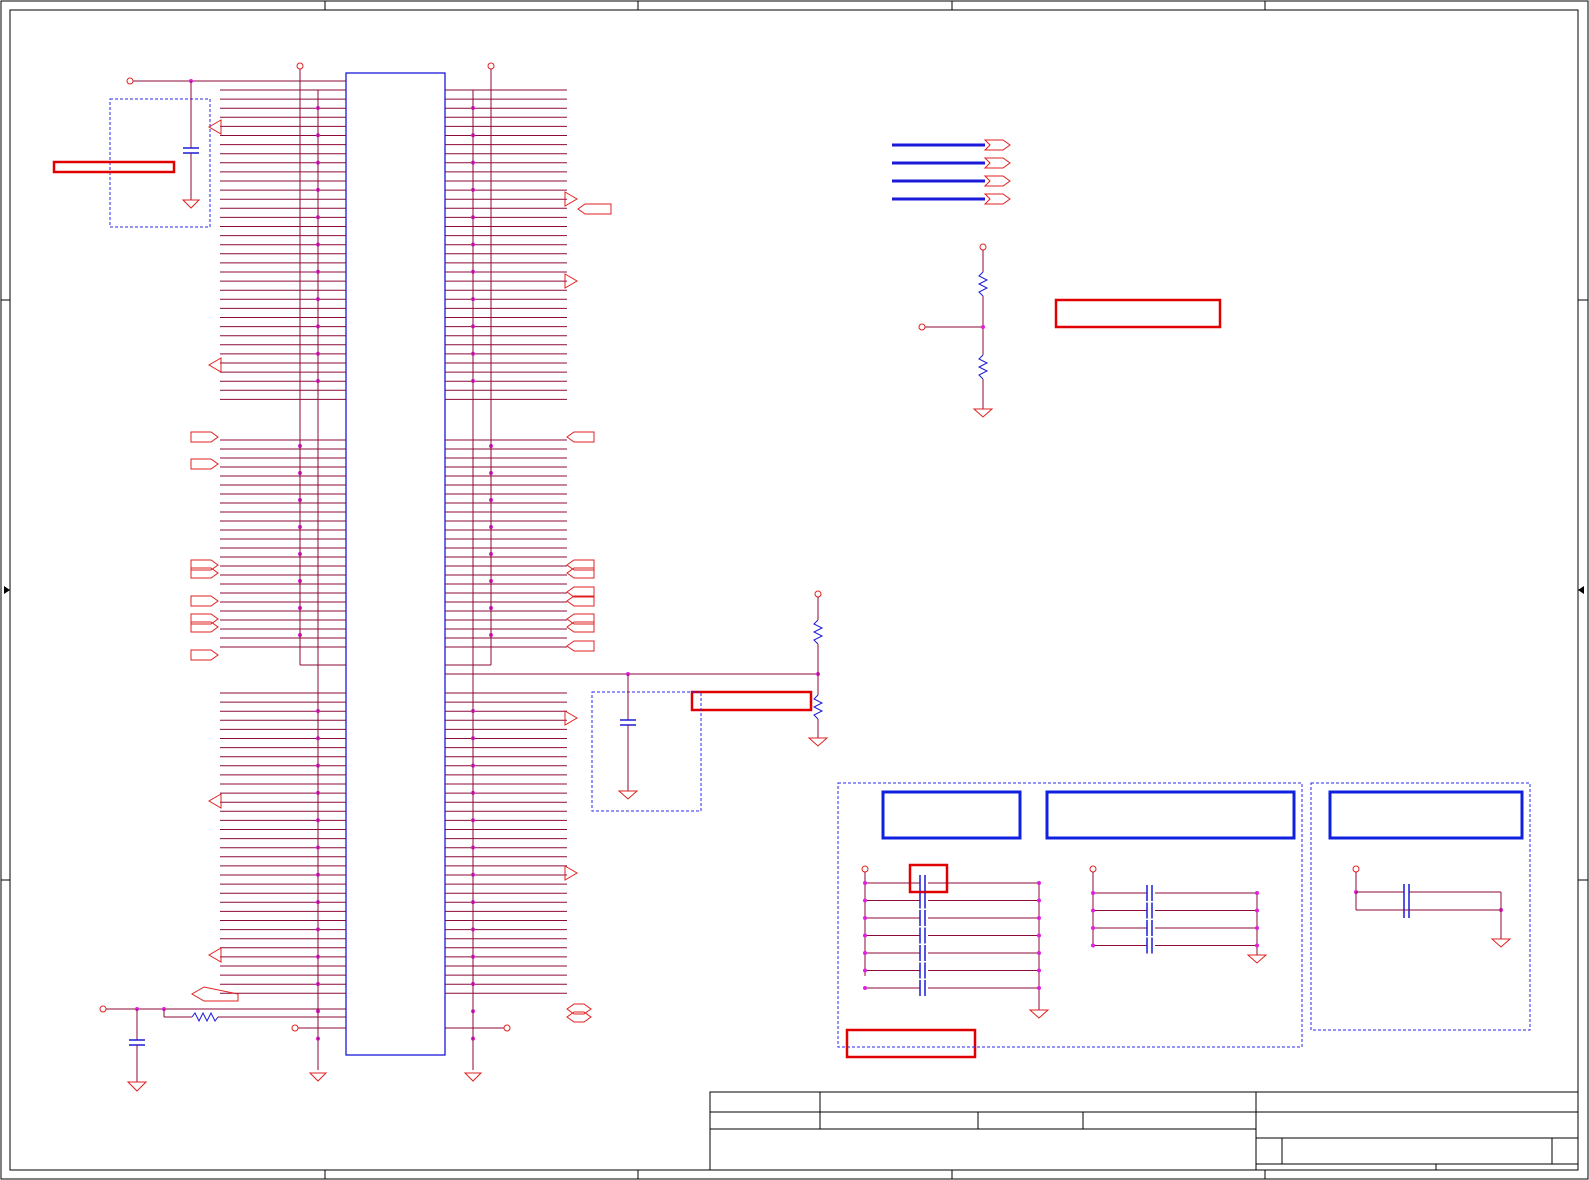 The height and width of the screenshot is (1180, 1589). I want to click on decoupling-group-middle, so click(1178, 914).